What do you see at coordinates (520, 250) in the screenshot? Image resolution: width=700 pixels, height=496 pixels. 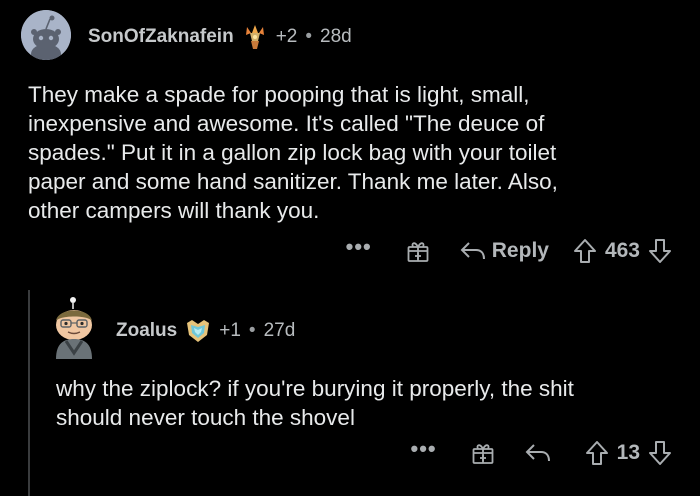 I see `reply-label: Reply` at bounding box center [520, 250].